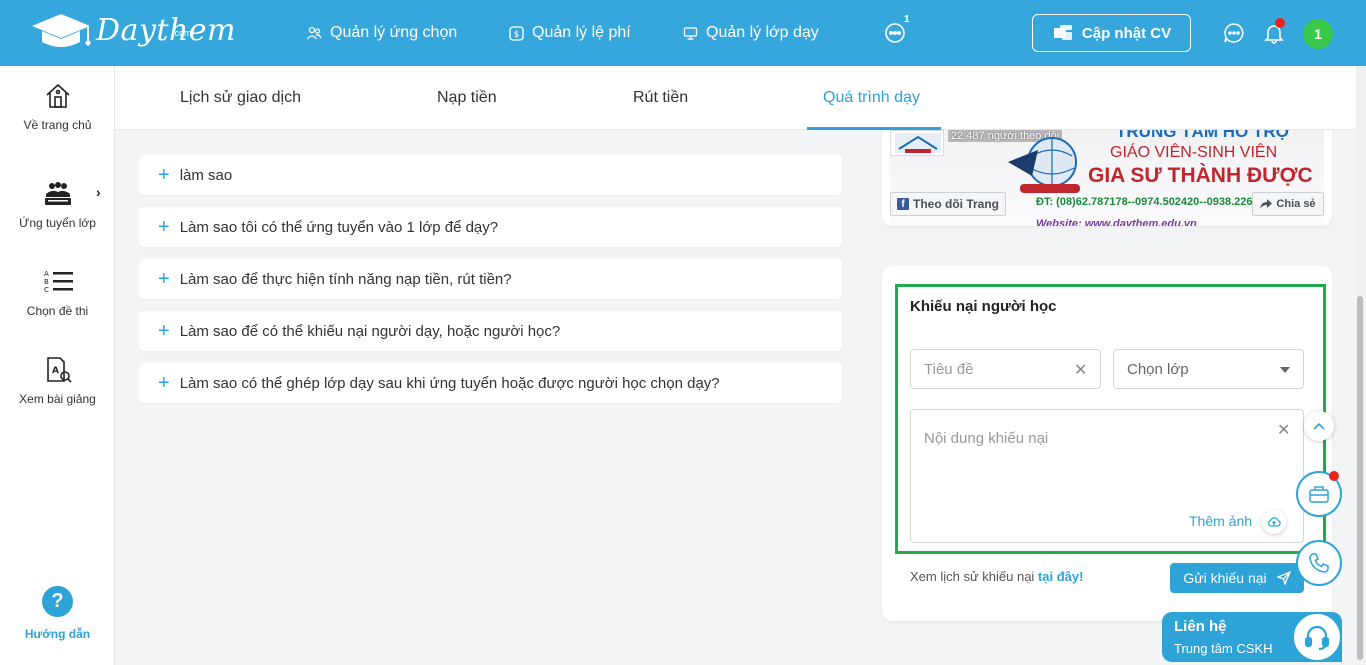  Describe the element at coordinates (1319, 494) in the screenshot. I see `briefcase-icon` at that location.